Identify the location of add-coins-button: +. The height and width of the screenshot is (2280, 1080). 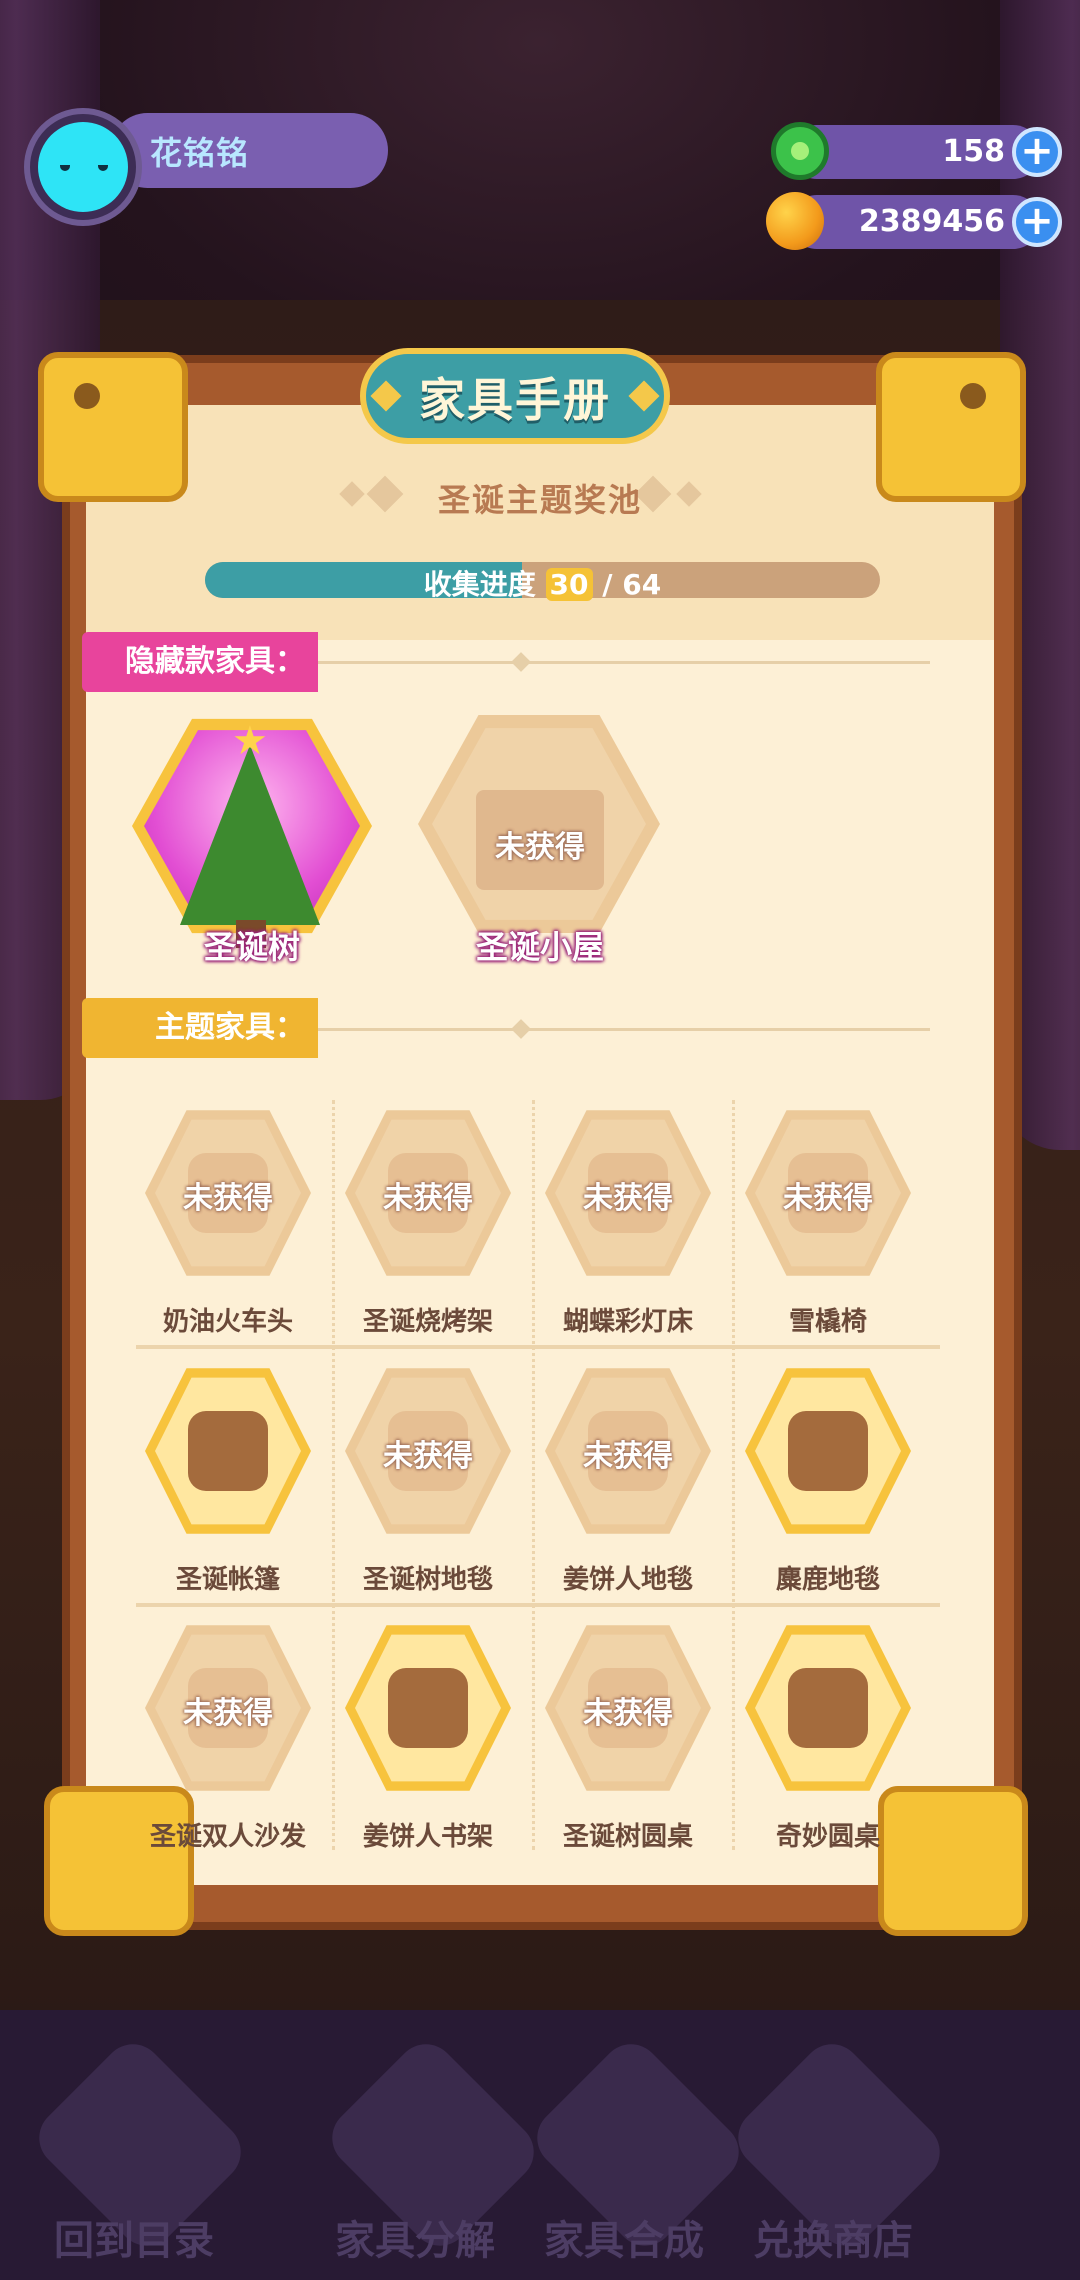
(1037, 222).